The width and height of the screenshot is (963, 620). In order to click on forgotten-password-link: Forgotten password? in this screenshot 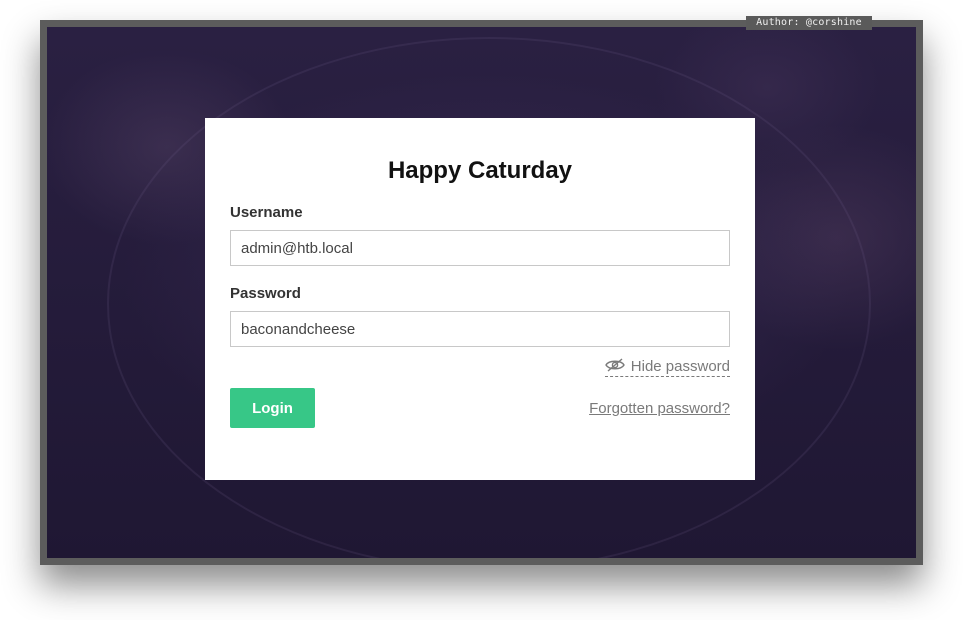, I will do `click(659, 408)`.